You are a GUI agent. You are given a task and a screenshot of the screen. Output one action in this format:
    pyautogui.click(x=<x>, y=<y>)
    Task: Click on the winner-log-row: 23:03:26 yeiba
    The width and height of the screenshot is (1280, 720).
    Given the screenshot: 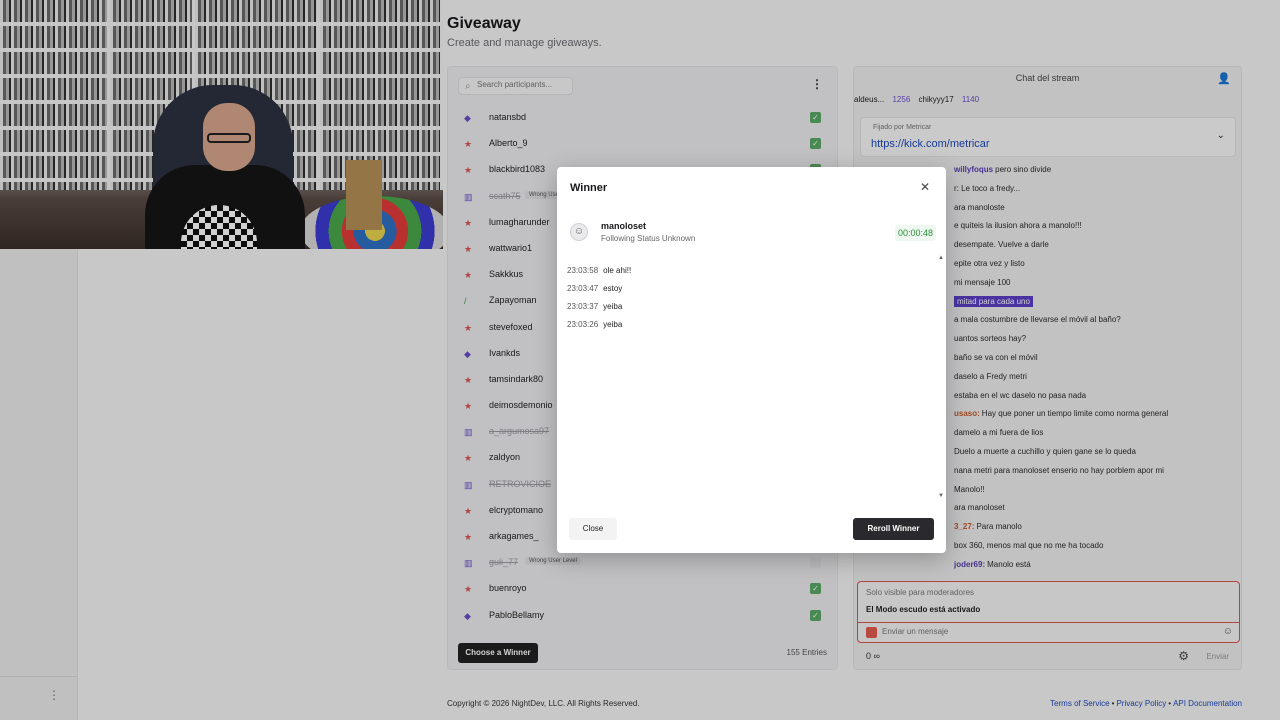 What is the action you would take?
    pyautogui.click(x=752, y=327)
    